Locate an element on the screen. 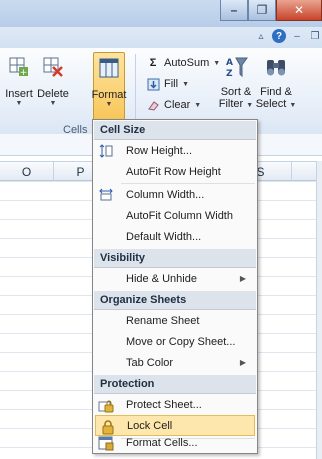 This screenshot has width=322, height=459. delete-cells-icon is located at coordinates (53, 67).